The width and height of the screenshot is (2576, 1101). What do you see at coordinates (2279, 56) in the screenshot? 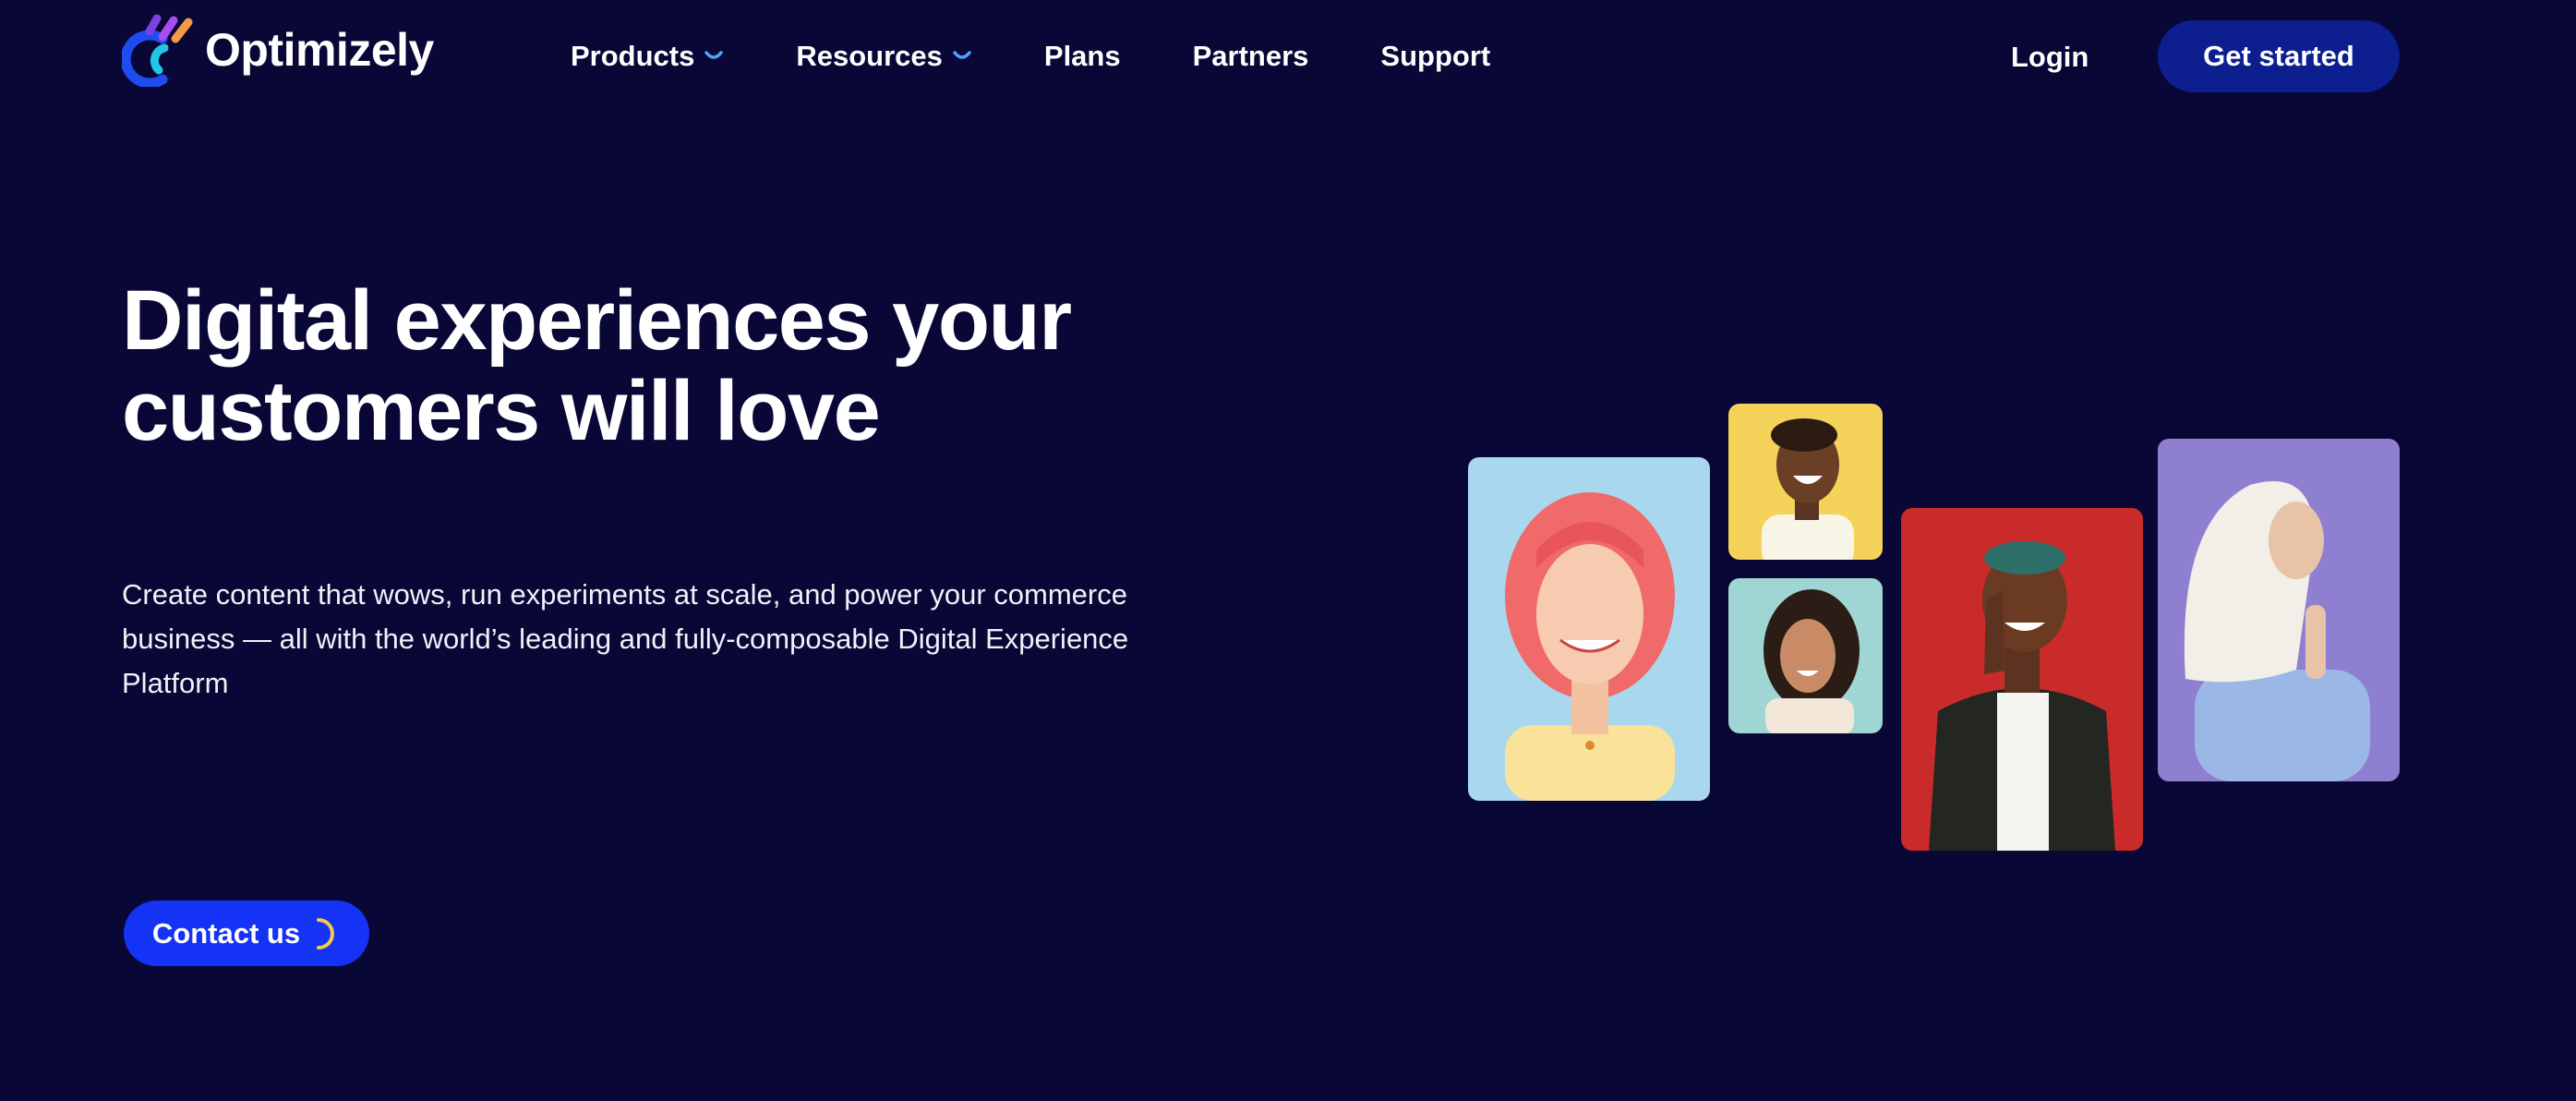
I see `get-started-button: Get started` at bounding box center [2279, 56].